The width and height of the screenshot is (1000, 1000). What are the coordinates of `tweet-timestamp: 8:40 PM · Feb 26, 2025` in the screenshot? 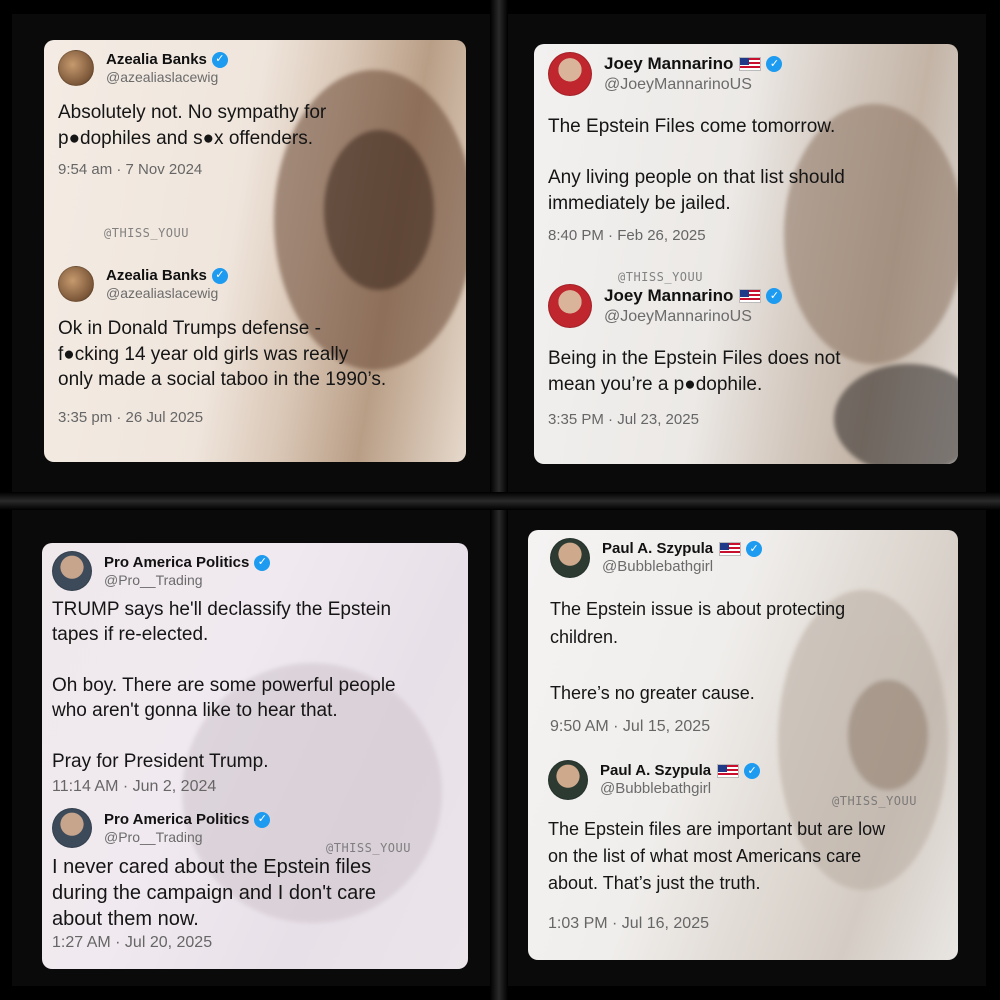 It's located at (746, 235).